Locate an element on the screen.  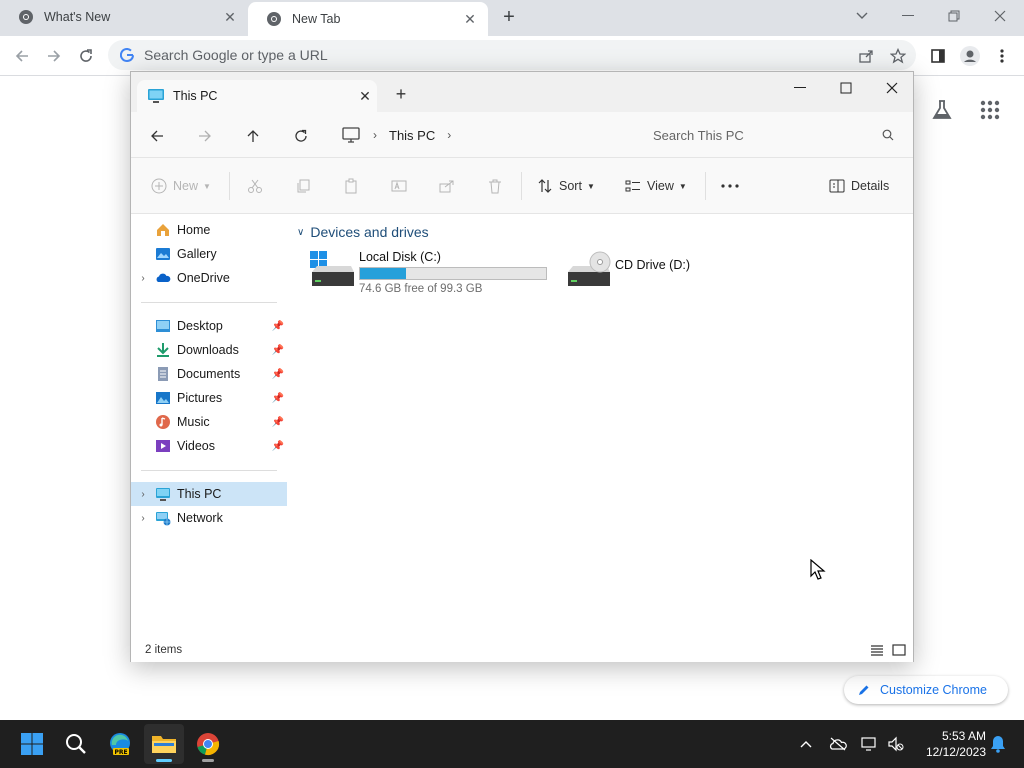
notification-bell-icon is located at coordinates (998, 744).